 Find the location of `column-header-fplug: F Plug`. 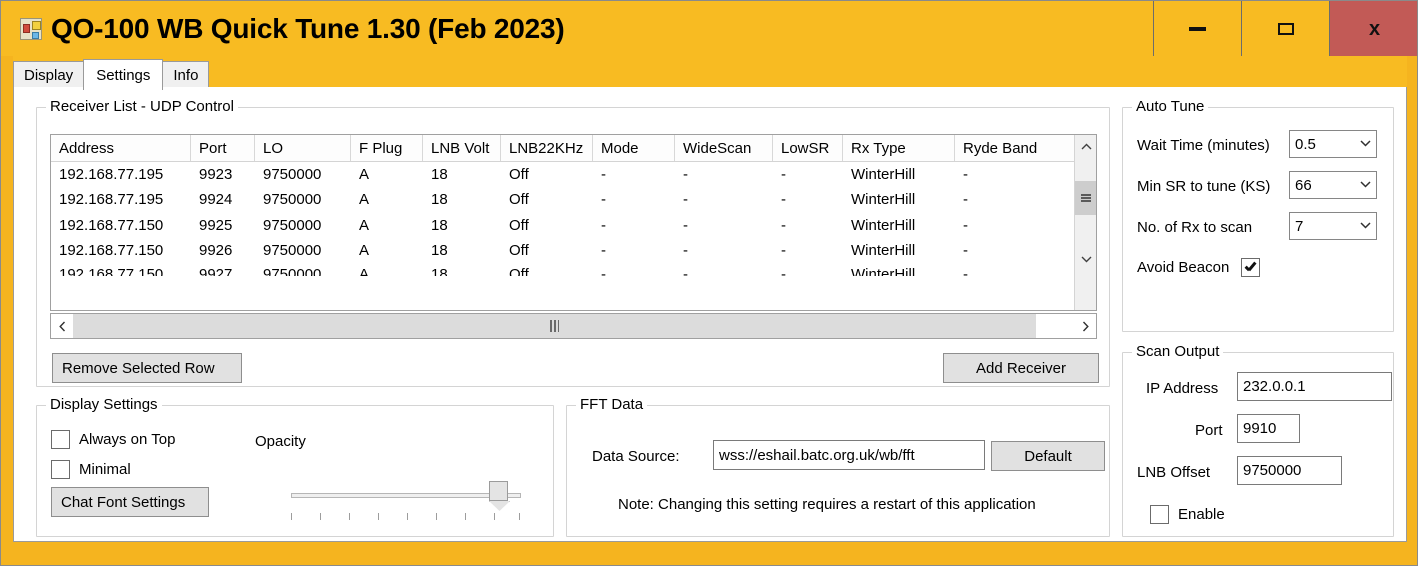

column-header-fplug: F Plug is located at coordinates (387, 148).